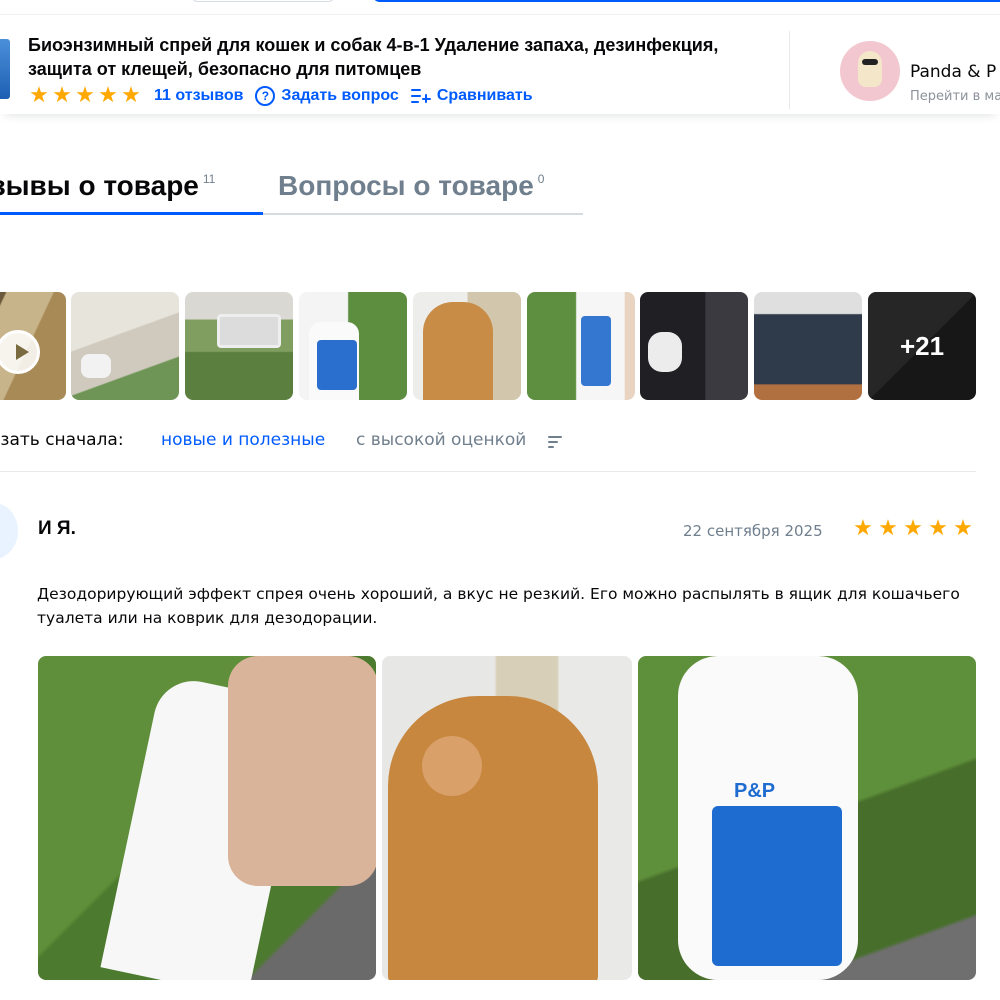  I want to click on reviewer-avatar, so click(9, 531).